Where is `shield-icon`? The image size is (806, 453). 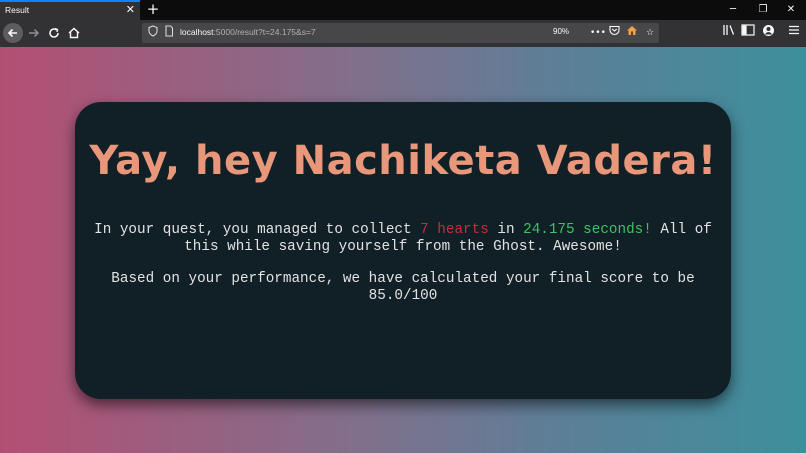 shield-icon is located at coordinates (153, 33).